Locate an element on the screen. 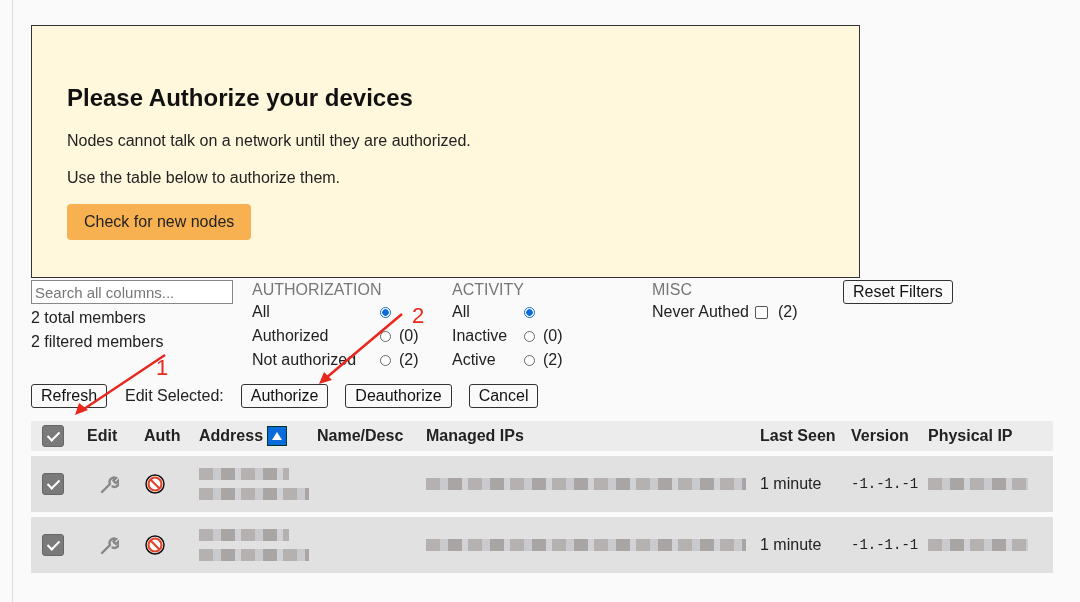 The image size is (1080, 602). notice-text: Nodes cannot talk on a network until they are authorized. is located at coordinates (269, 141).